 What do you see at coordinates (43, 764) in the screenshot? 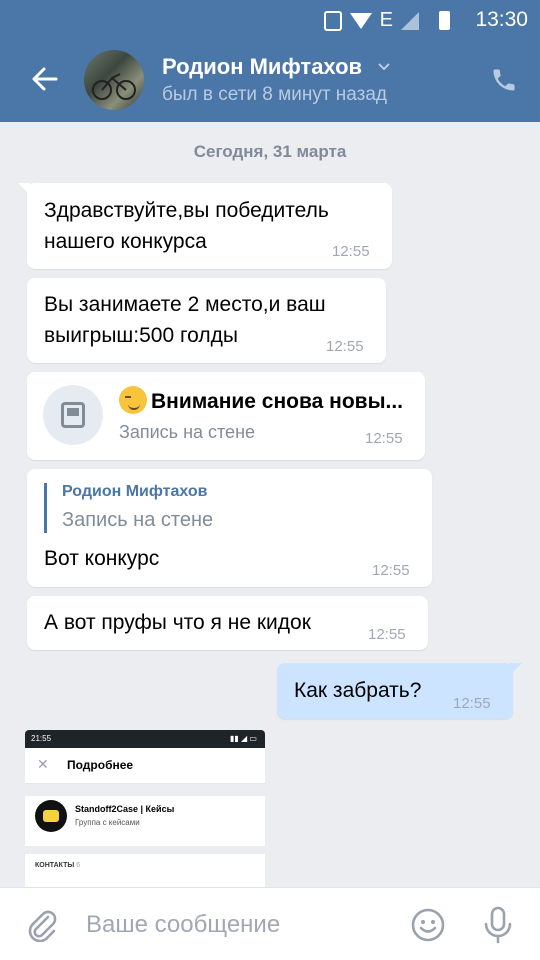
I see `close-icon: ✕` at bounding box center [43, 764].